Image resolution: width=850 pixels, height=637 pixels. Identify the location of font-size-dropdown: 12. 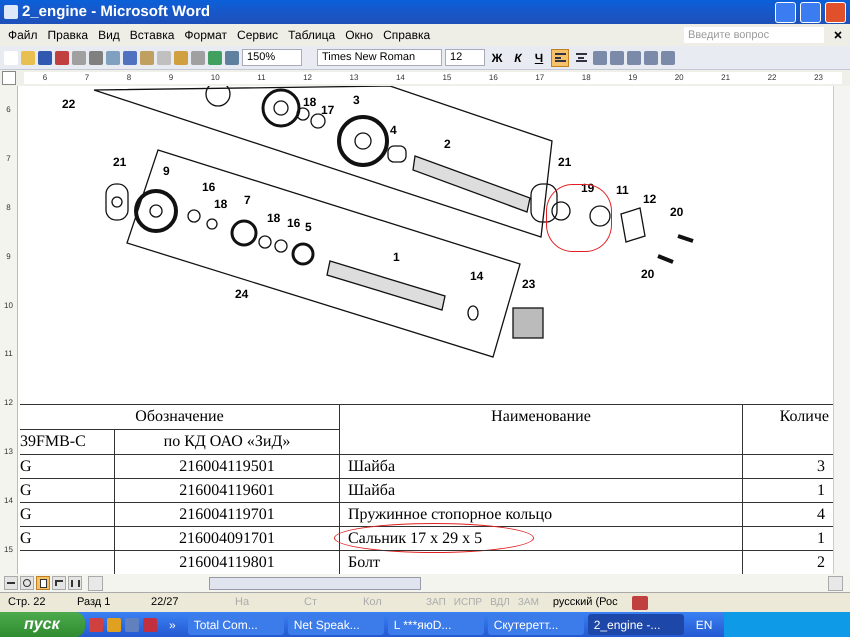
(465, 57).